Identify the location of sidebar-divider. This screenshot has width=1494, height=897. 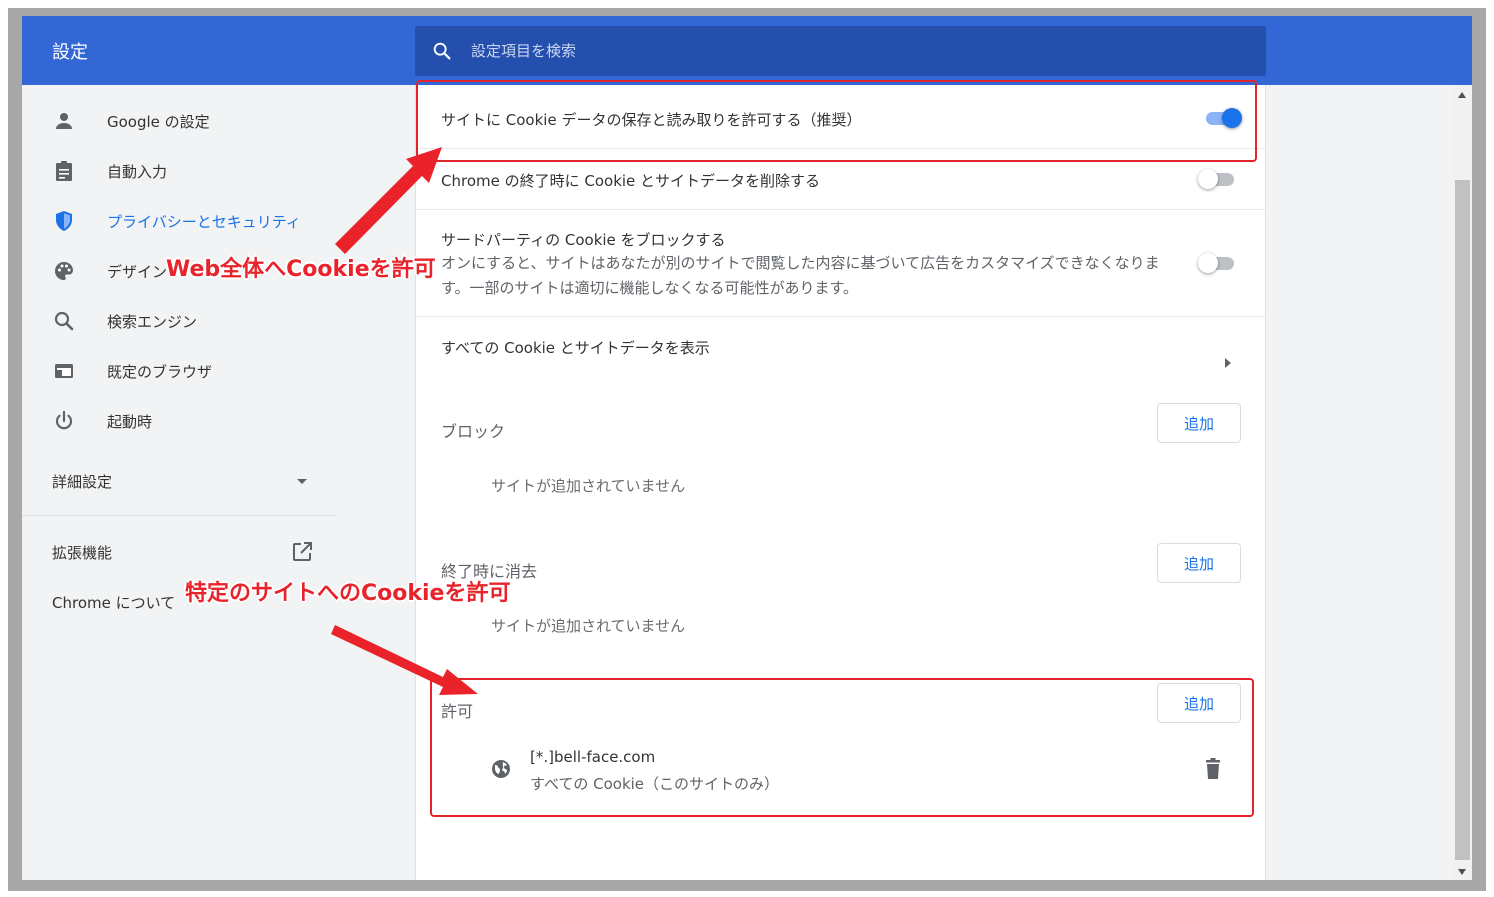
(178, 515).